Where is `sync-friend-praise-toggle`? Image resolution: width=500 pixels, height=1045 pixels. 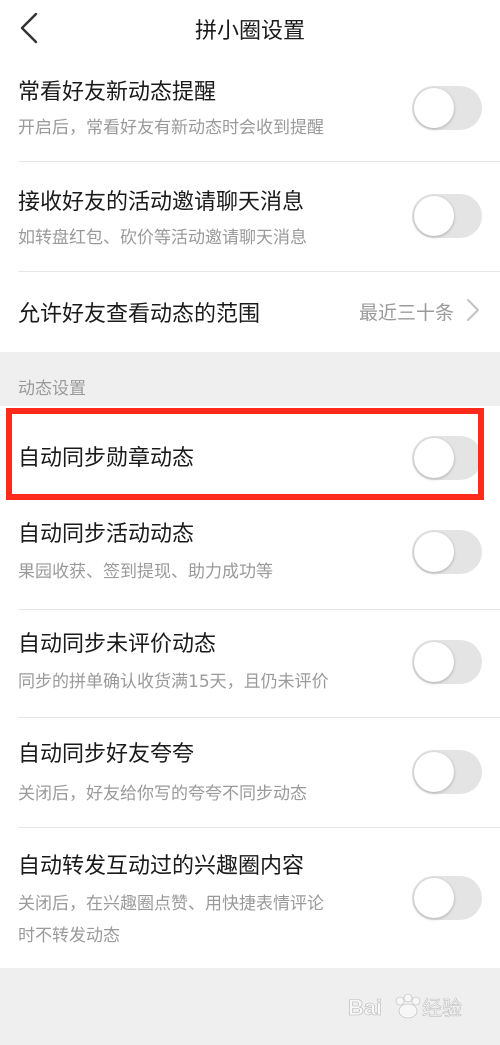 sync-friend-praise-toggle is located at coordinates (447, 772).